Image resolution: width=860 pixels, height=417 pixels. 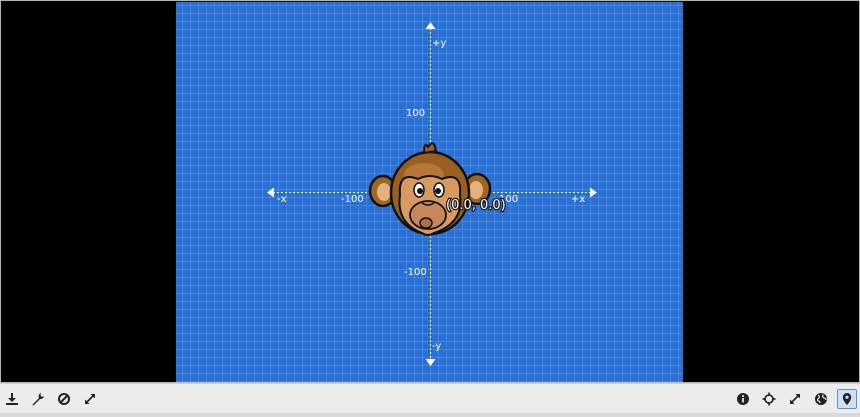 I want to click on settings-button, so click(x=38, y=399).